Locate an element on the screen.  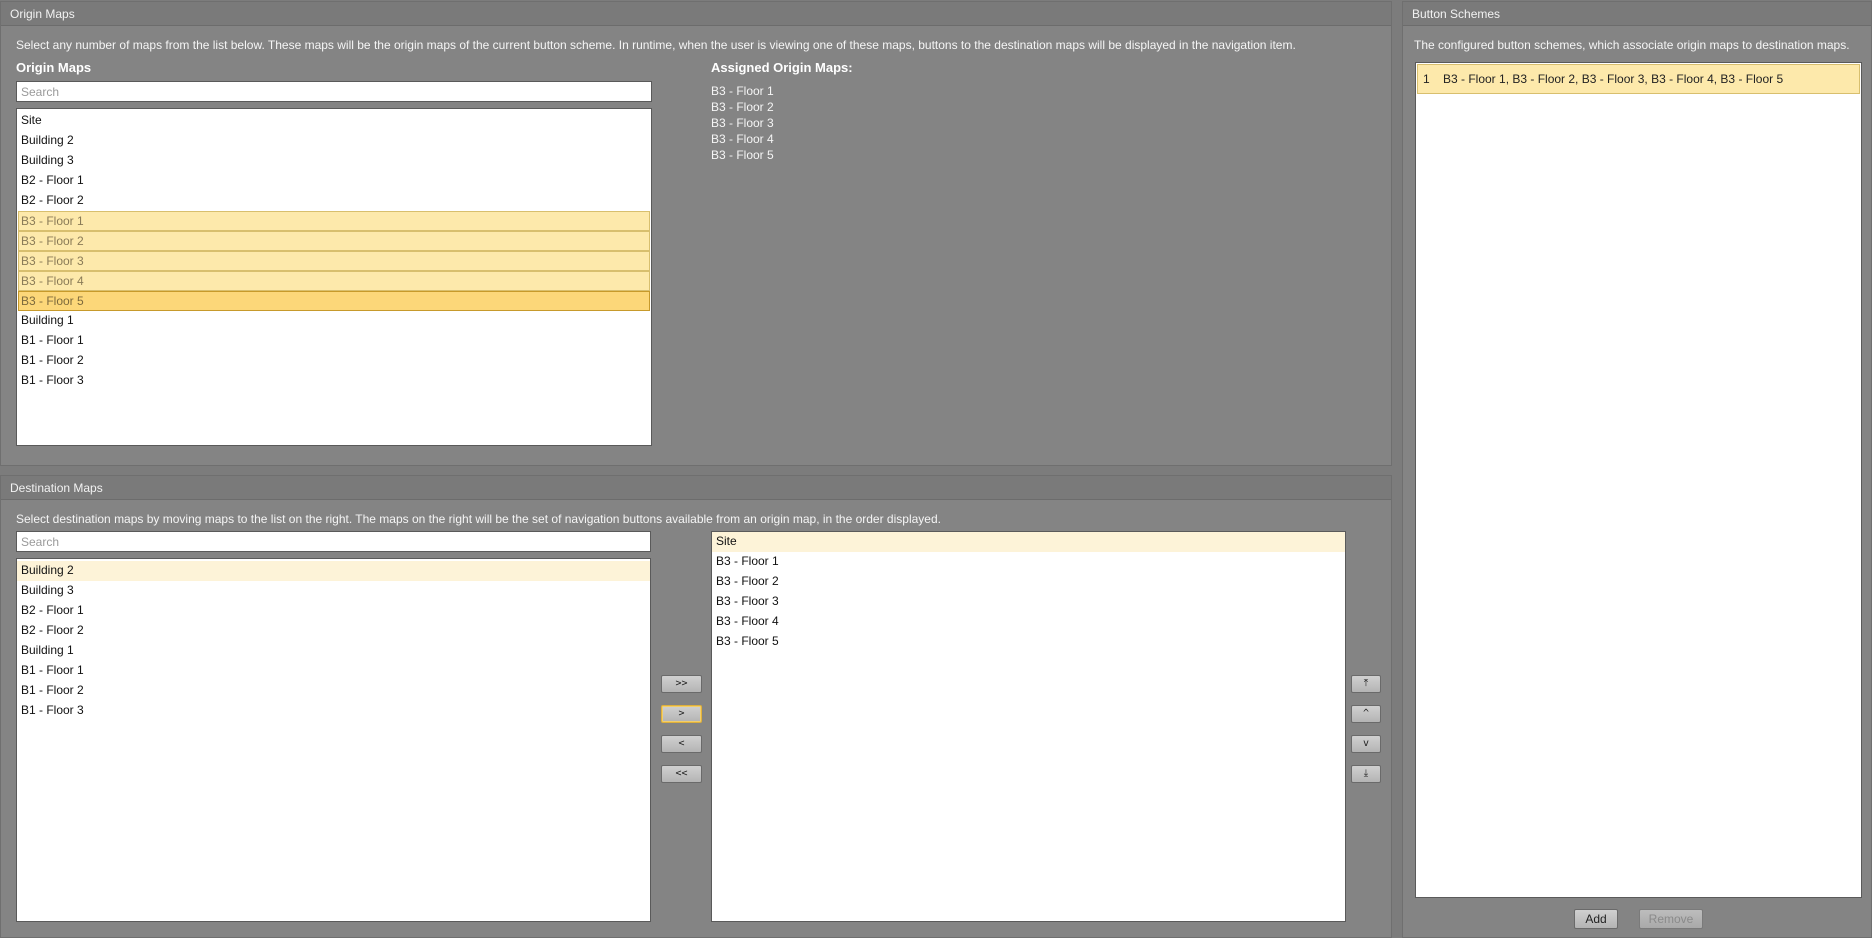
add-button: > is located at coordinates (681, 714).